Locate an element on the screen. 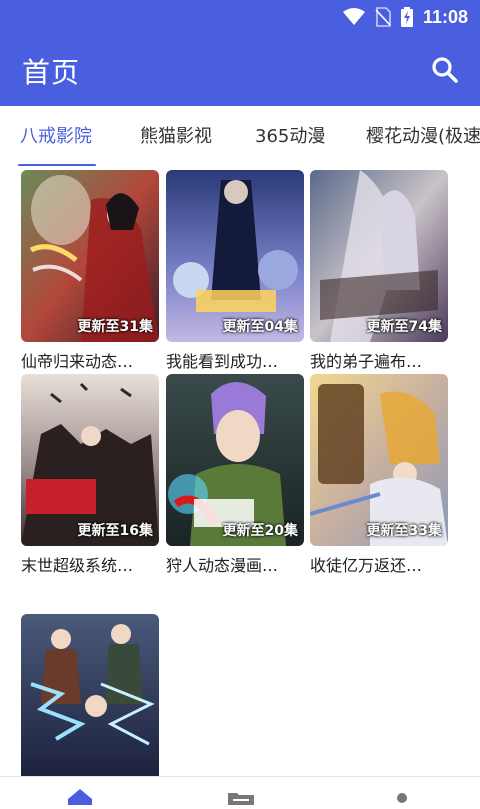 The height and width of the screenshot is (809, 480). update-badge: 更新至33集 is located at coordinates (404, 531).